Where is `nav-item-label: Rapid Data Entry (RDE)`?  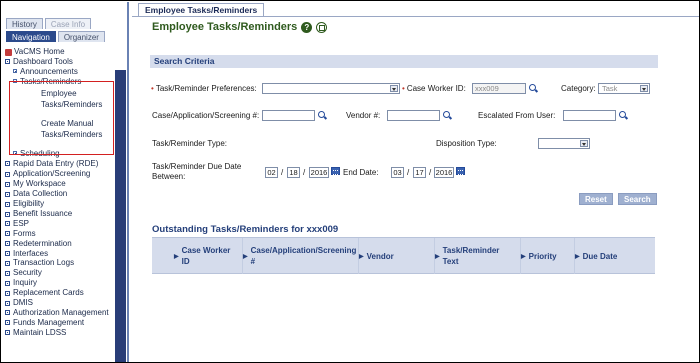 nav-item-label: Rapid Data Entry (RDE) is located at coordinates (56, 164).